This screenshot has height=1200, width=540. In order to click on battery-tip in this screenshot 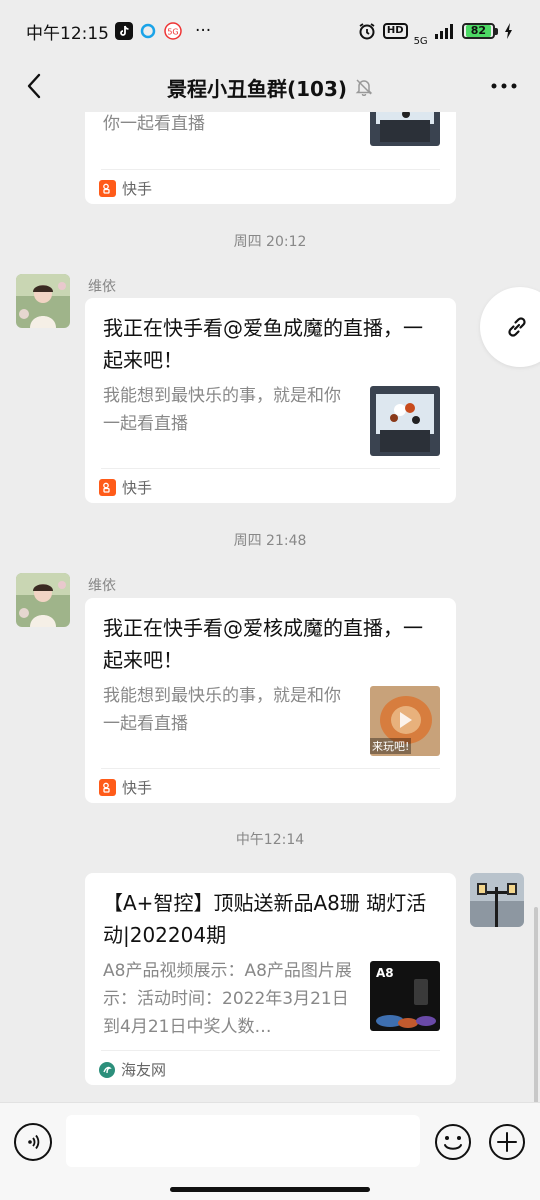, I will do `click(496, 31)`.